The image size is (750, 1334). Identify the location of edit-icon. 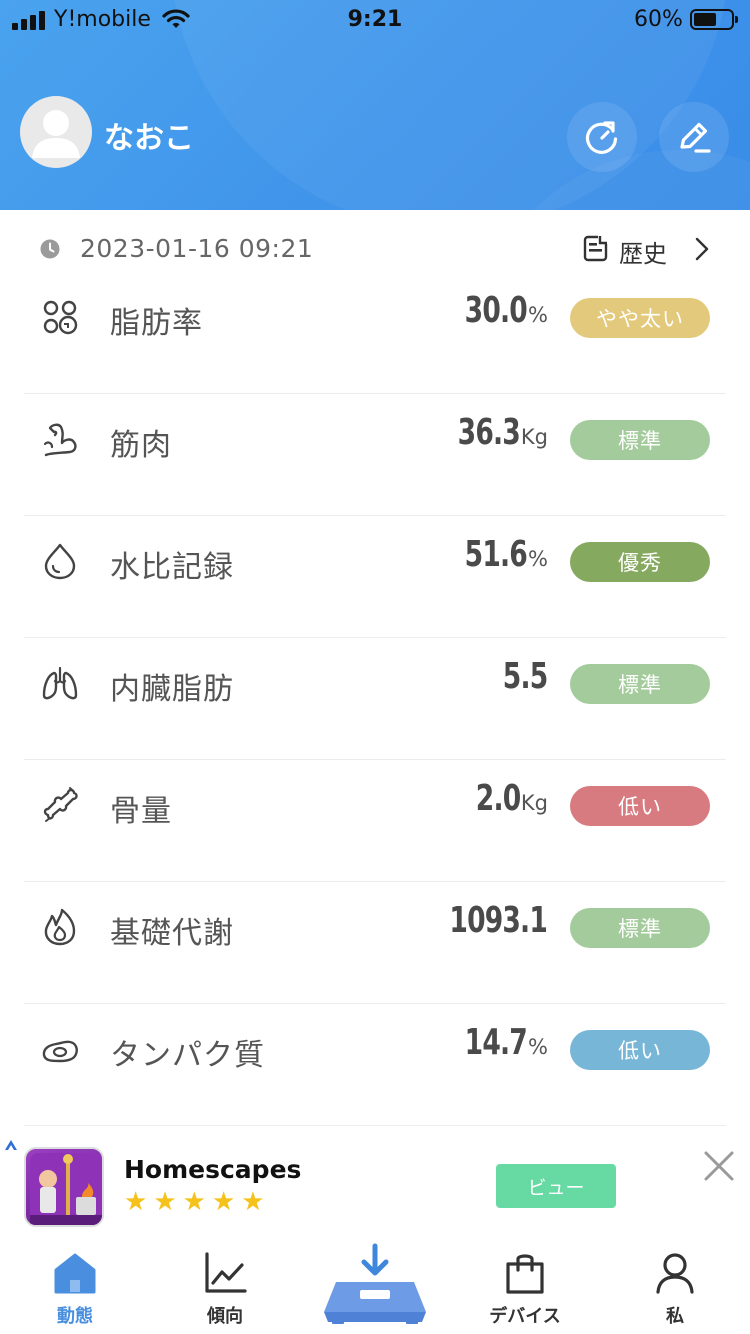
(695, 137).